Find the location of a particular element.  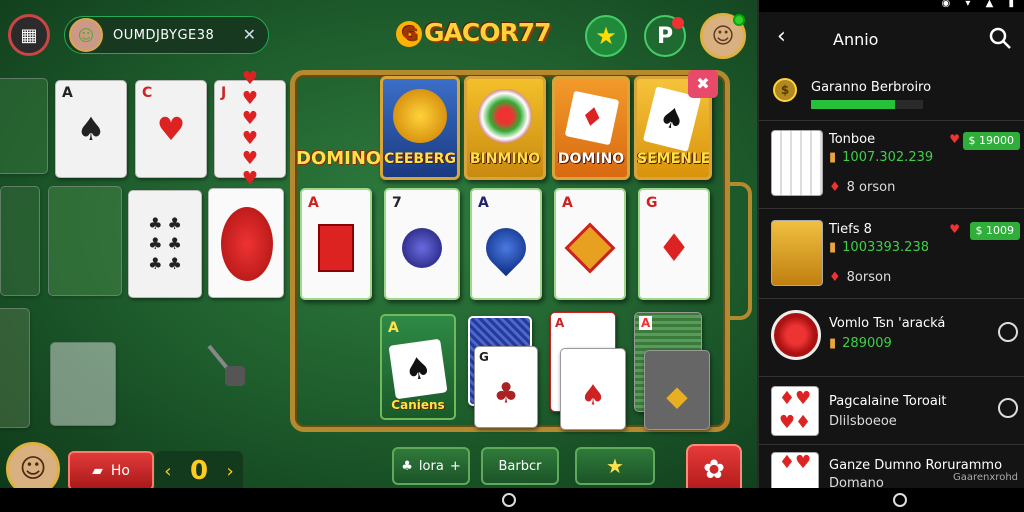

big-card-1: A is located at coordinates (336, 244).